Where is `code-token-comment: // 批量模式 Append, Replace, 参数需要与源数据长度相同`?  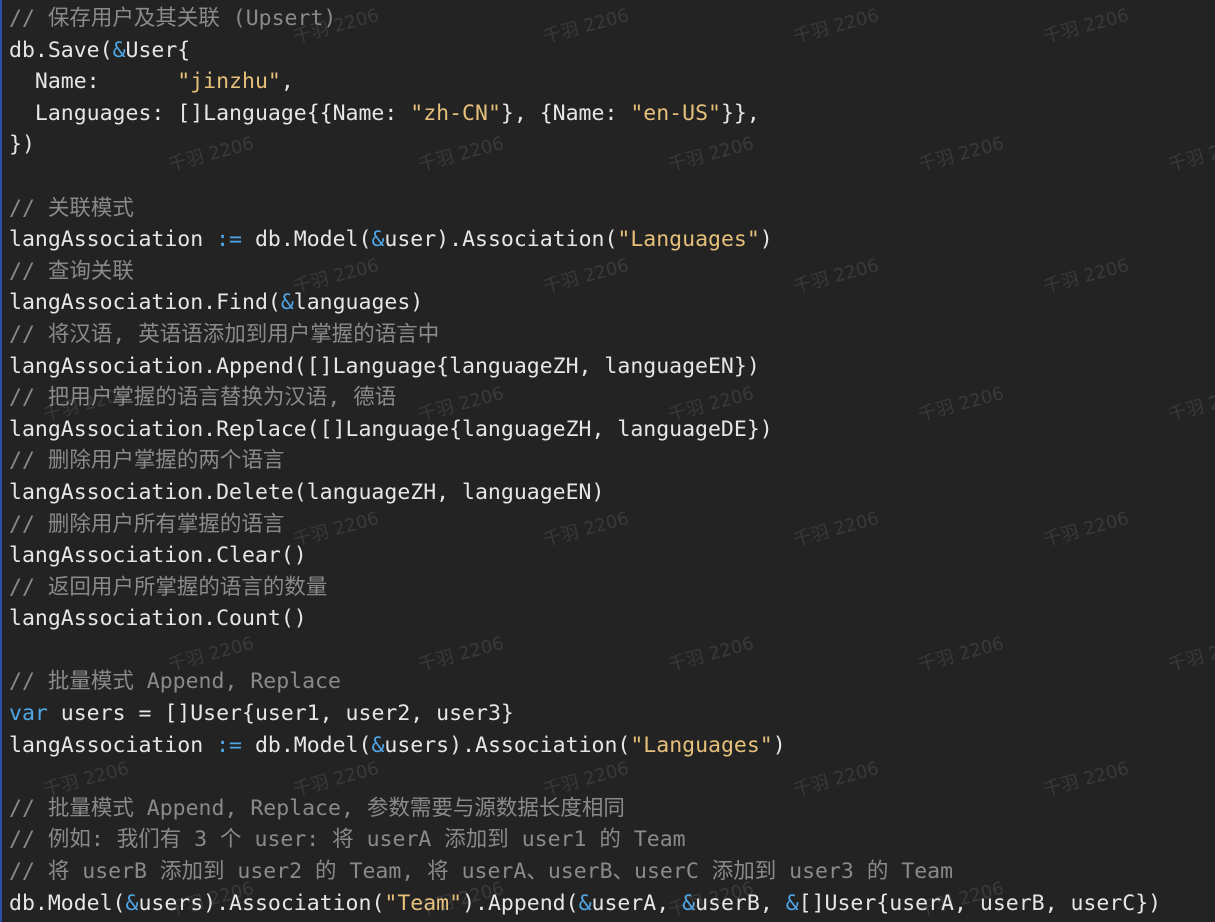
code-token-comment: // 批量模式 Append, Replace, 参数需要与源数据长度相同 is located at coordinates (317, 808).